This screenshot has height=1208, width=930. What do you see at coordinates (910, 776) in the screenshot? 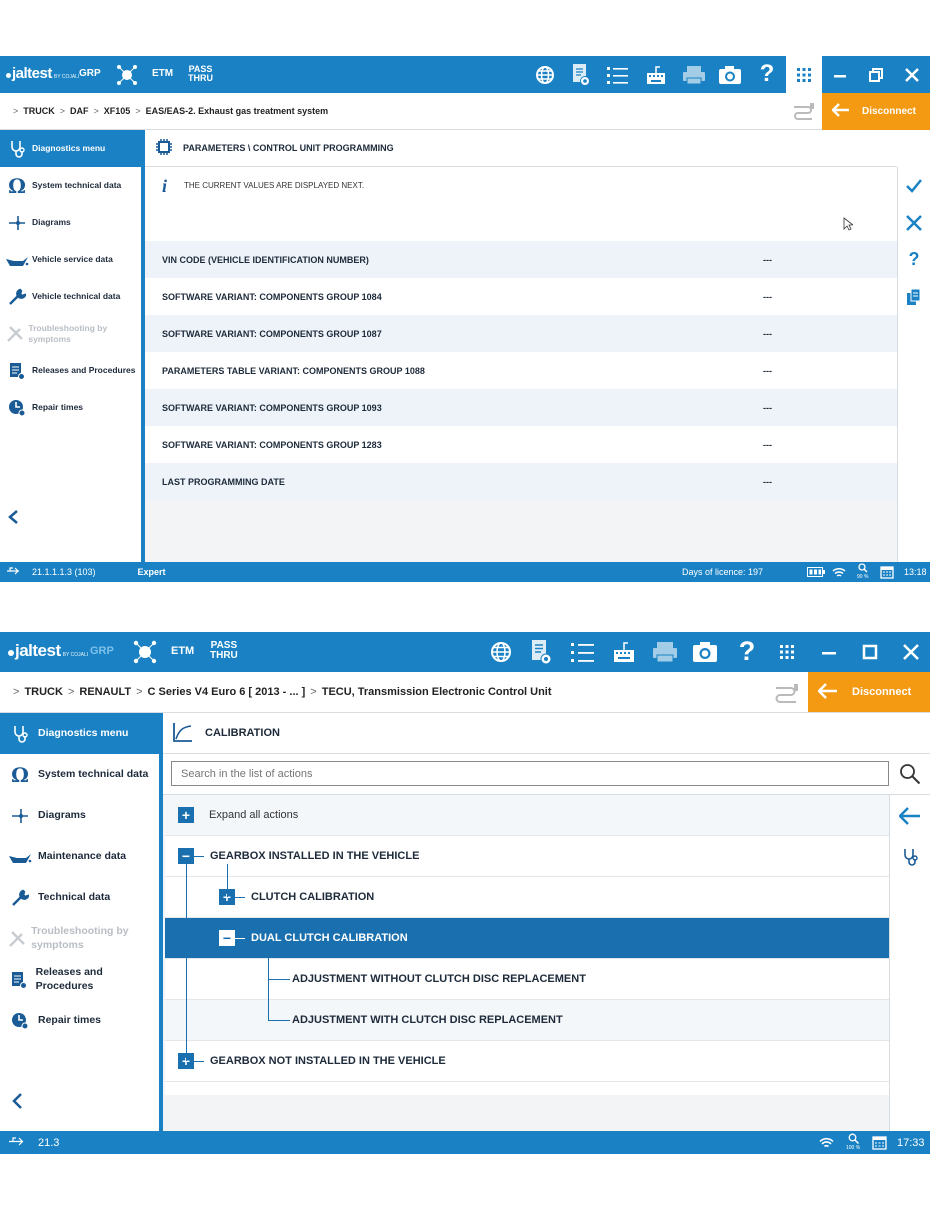
I see `search-icon` at bounding box center [910, 776].